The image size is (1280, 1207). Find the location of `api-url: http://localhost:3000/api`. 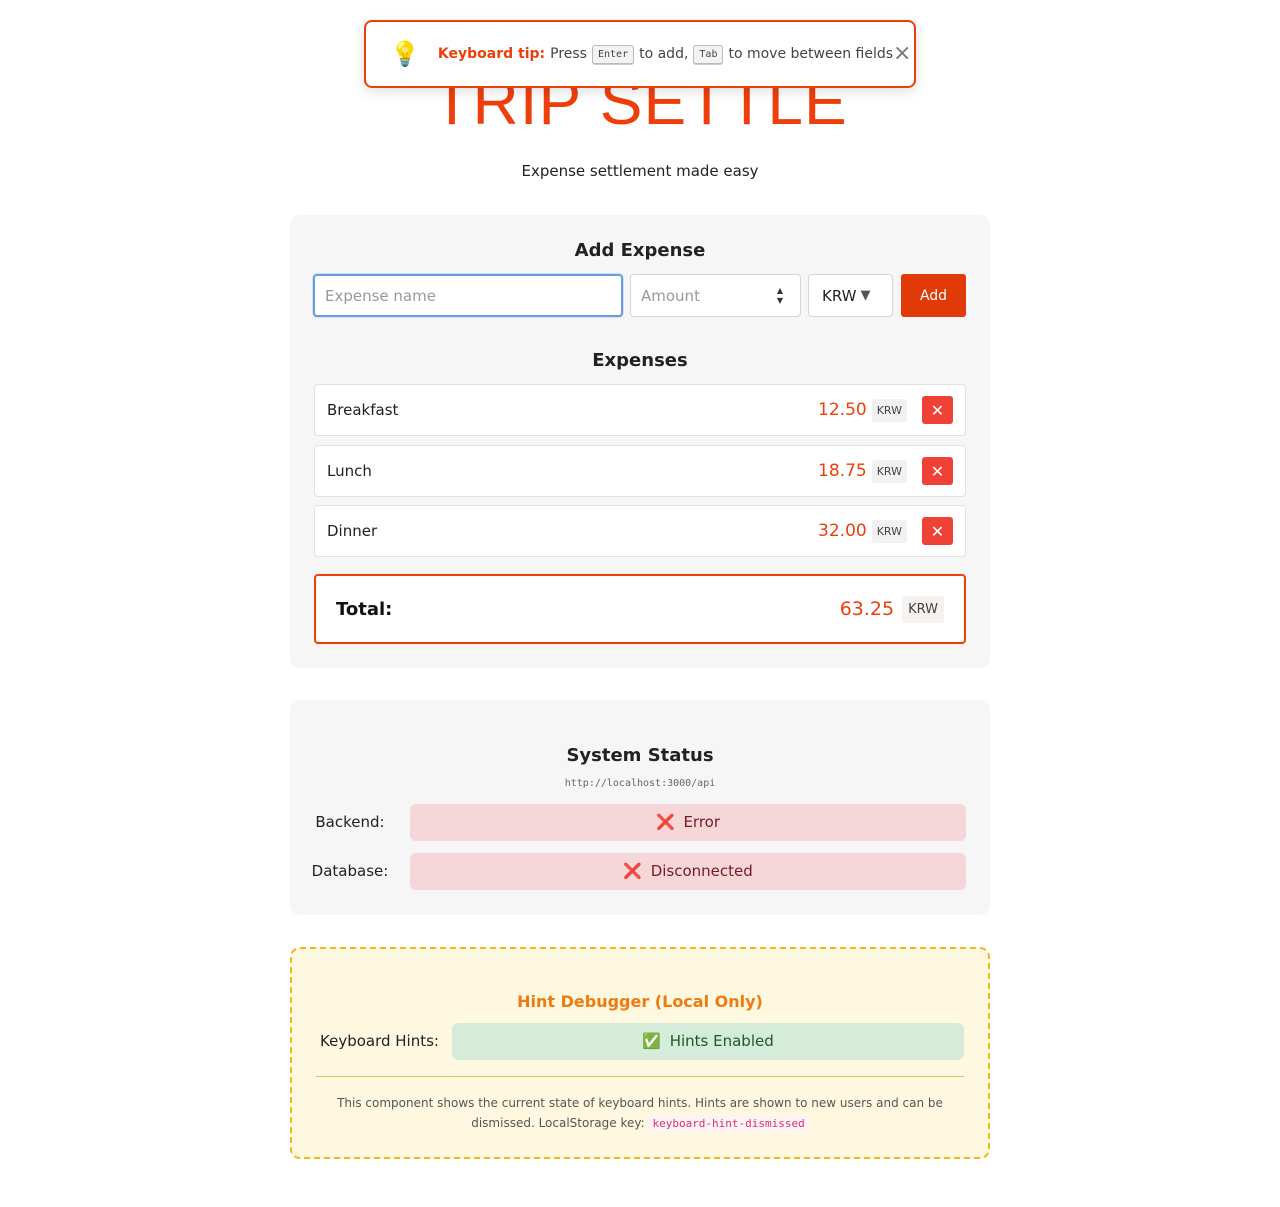

api-url: http://localhost:3000/api is located at coordinates (640, 783).